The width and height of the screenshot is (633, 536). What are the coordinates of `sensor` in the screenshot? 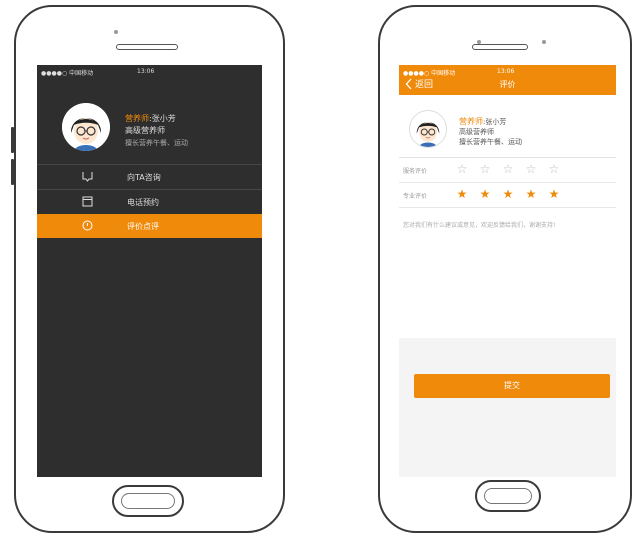 It's located at (544, 42).